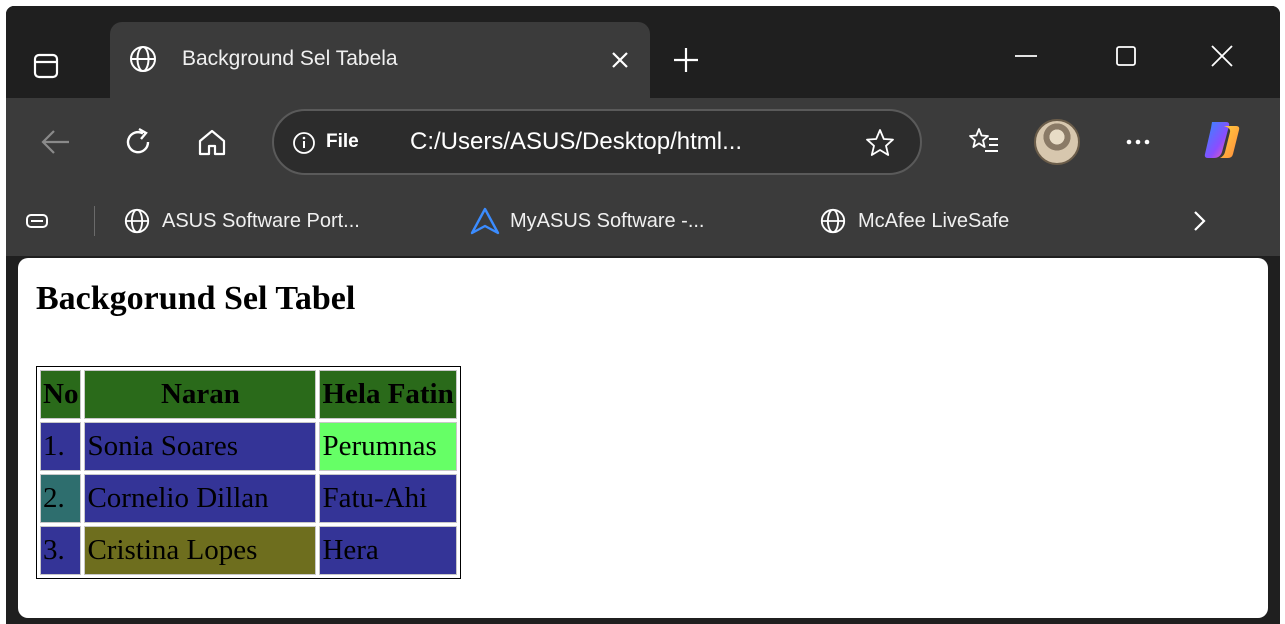 The height and width of the screenshot is (624, 1285). I want to click on home-icon, so click(212, 142).